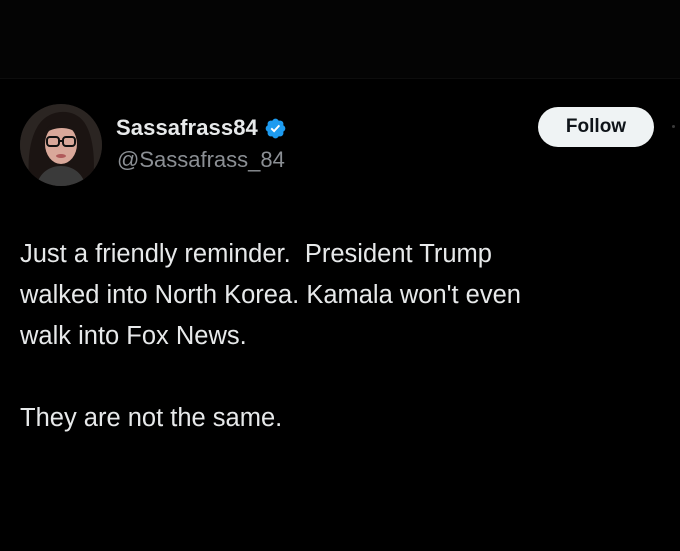 The image size is (680, 551). I want to click on top-strip, so click(340, 39).